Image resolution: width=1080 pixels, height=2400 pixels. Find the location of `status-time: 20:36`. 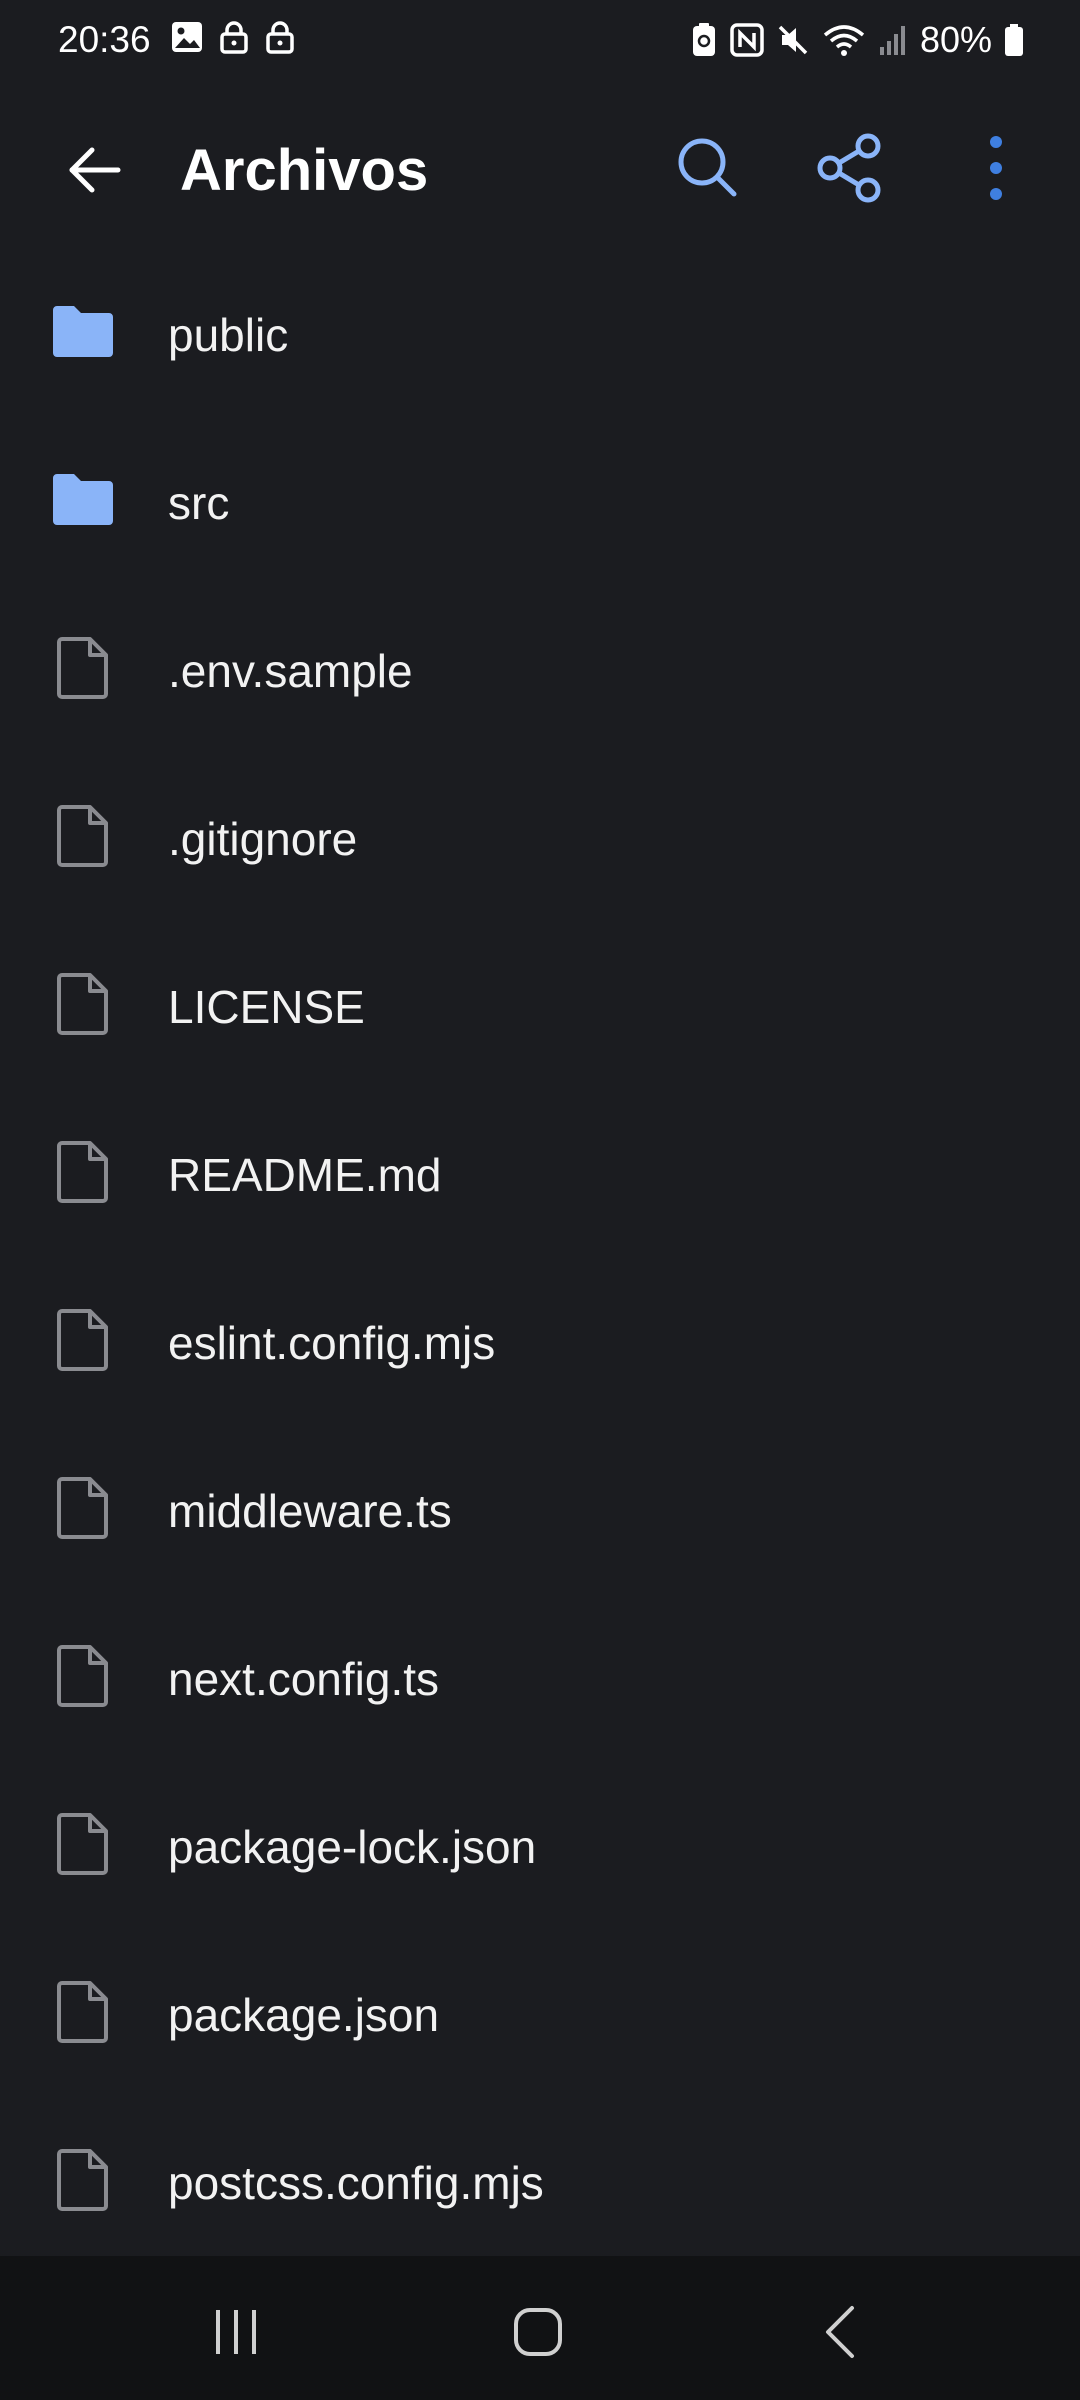

status-time: 20:36 is located at coordinates (104, 39).